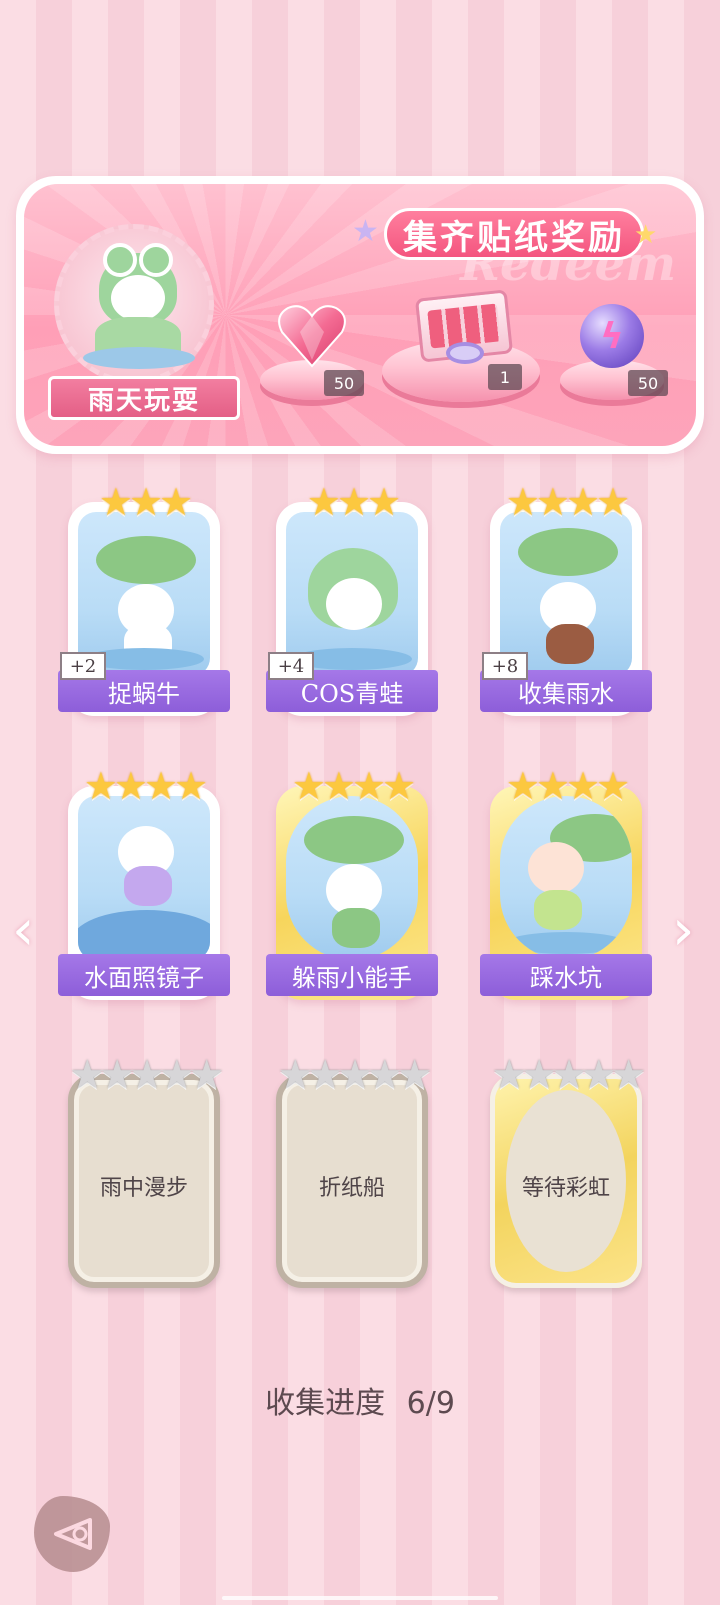 The height and width of the screenshot is (1605, 720). What do you see at coordinates (566, 1173) in the screenshot?
I see `locked-sticker-card: ★★★★★ 等待彩虹` at bounding box center [566, 1173].